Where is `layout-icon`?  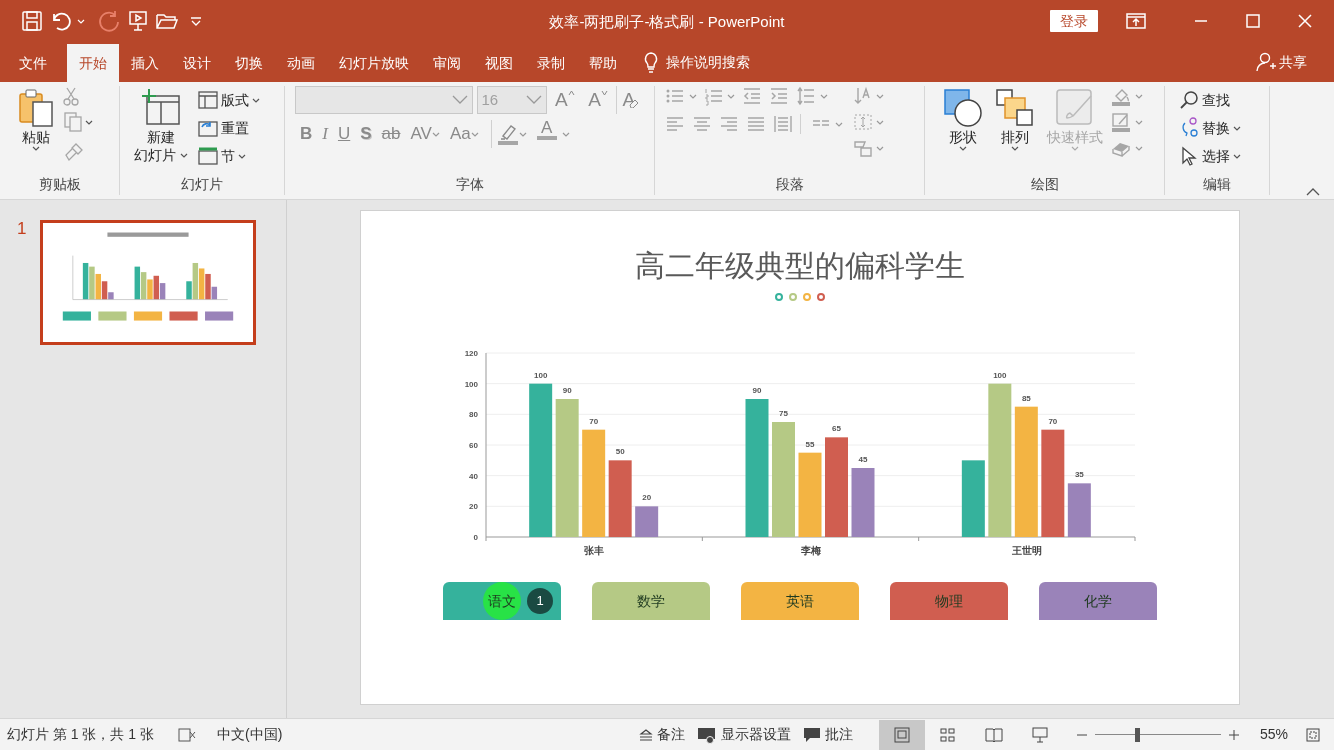
layout-icon is located at coordinates (207, 100).